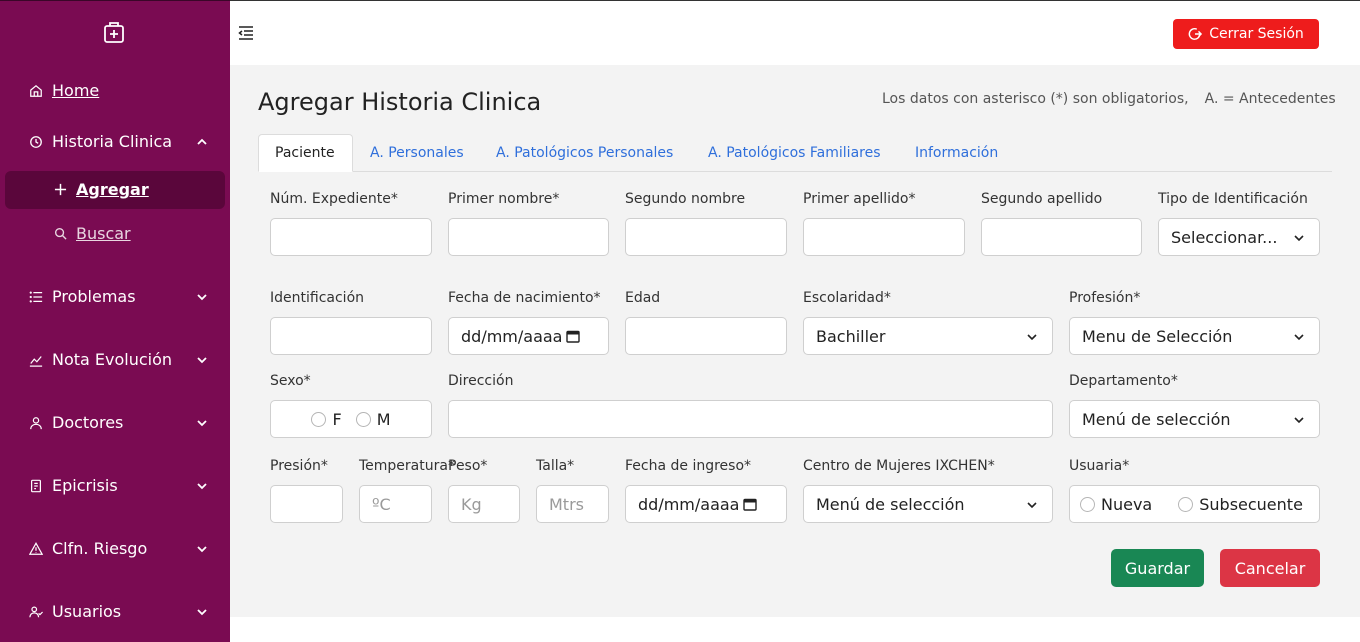 This screenshot has width=1360, height=642. I want to click on menu-toggle-icon, so click(246, 33).